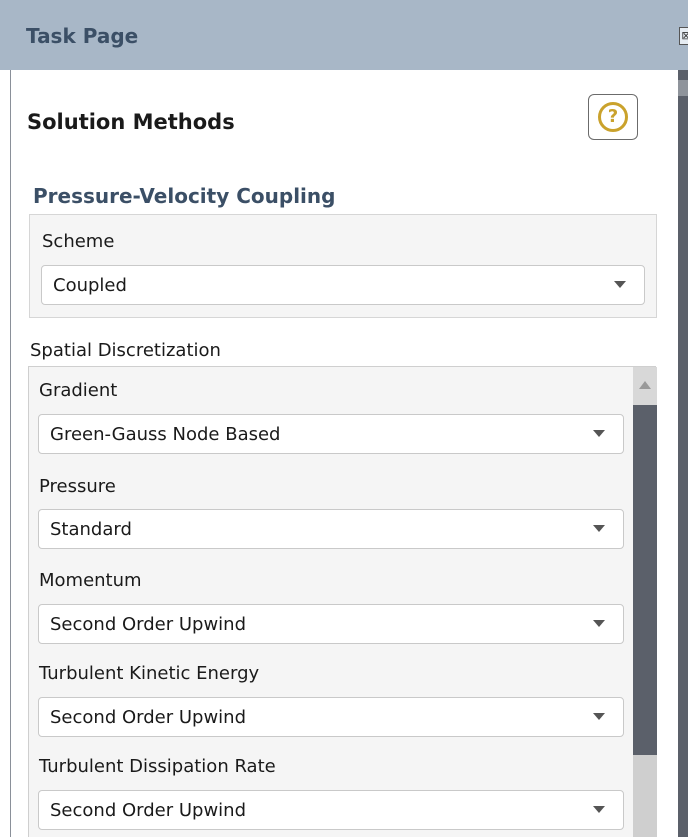 This screenshot has width=688, height=837. What do you see at coordinates (331, 529) in the screenshot?
I see `pressure-dropdown: Standard` at bounding box center [331, 529].